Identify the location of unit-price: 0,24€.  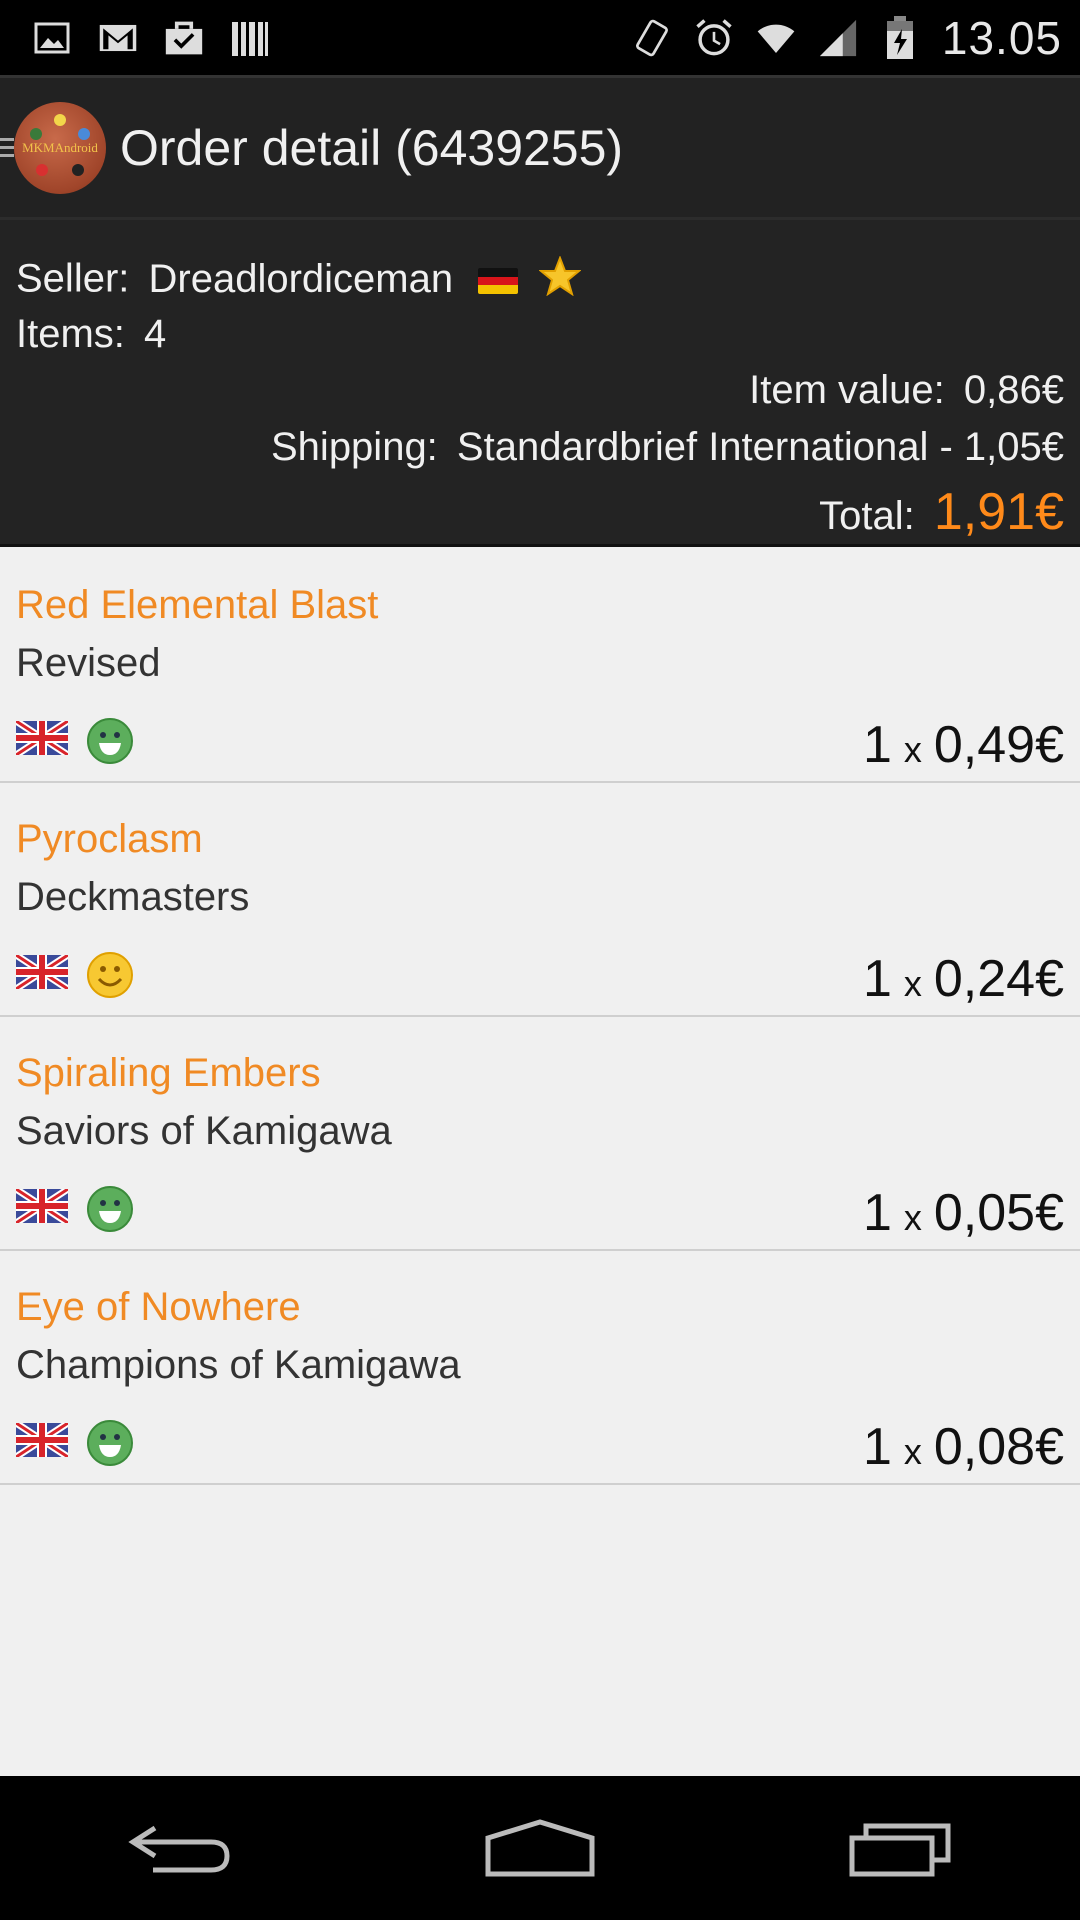
(998, 979).